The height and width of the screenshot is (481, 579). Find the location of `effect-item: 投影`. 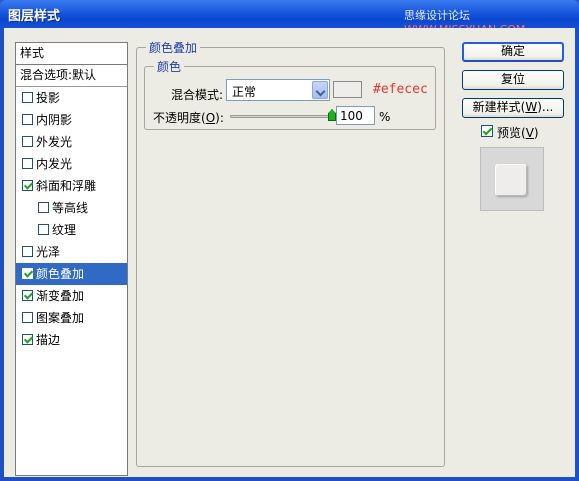

effect-item: 投影 is located at coordinates (71, 98).